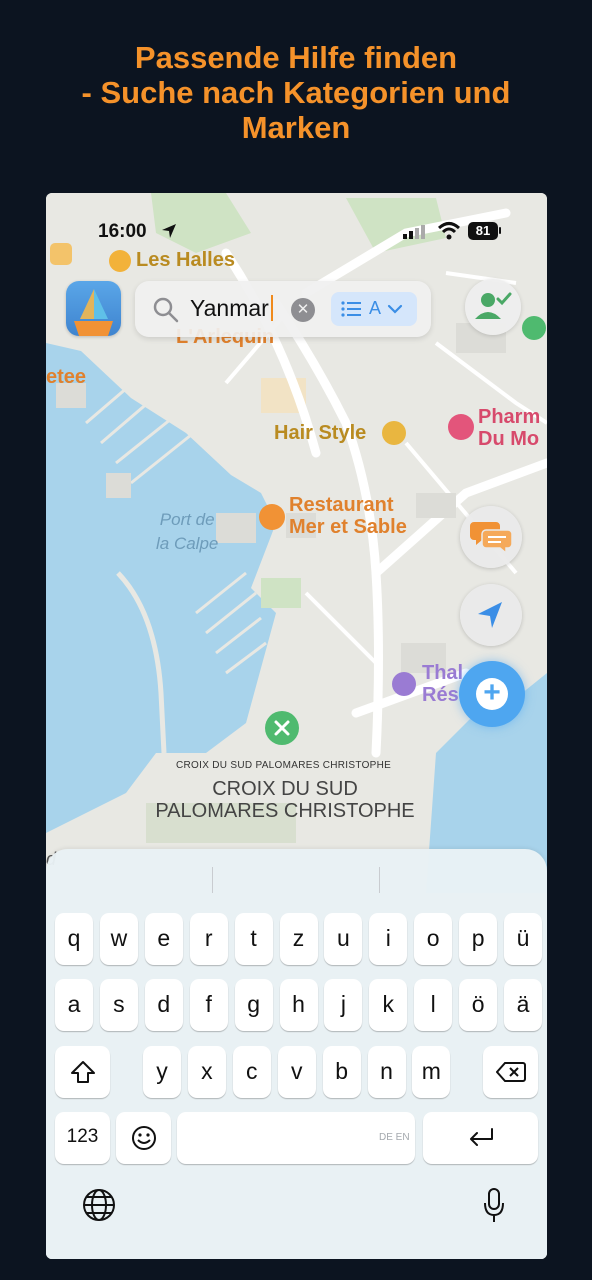 Image resolution: width=592 pixels, height=1280 pixels. I want to click on map-label-pharmacy: Pharm Du Mo, so click(509, 428).